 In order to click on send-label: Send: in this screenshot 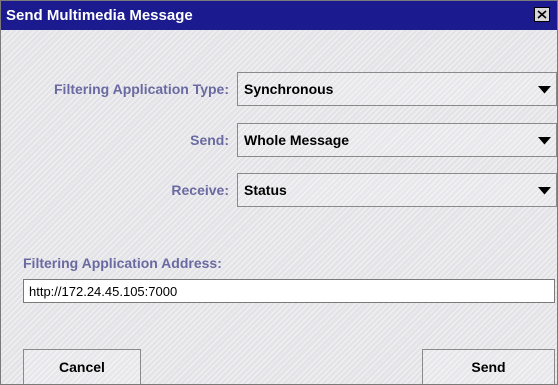, I will do `click(209, 140)`.